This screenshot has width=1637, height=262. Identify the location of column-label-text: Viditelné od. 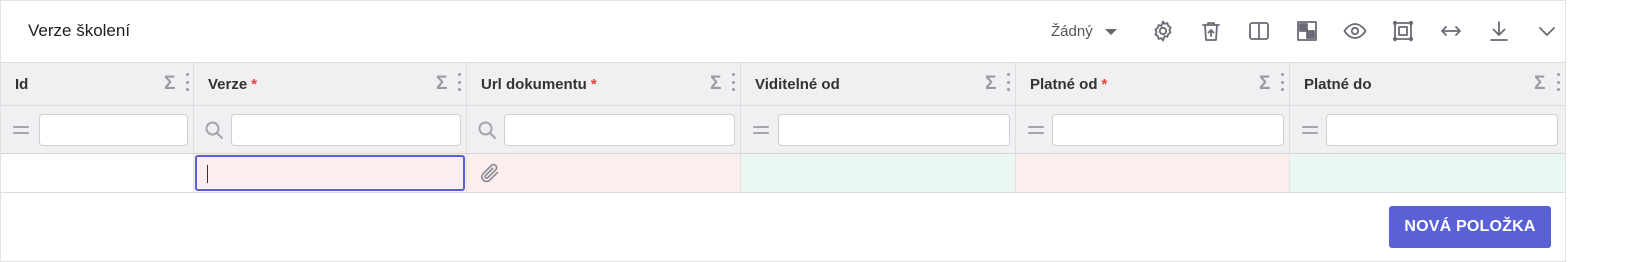
(797, 84).